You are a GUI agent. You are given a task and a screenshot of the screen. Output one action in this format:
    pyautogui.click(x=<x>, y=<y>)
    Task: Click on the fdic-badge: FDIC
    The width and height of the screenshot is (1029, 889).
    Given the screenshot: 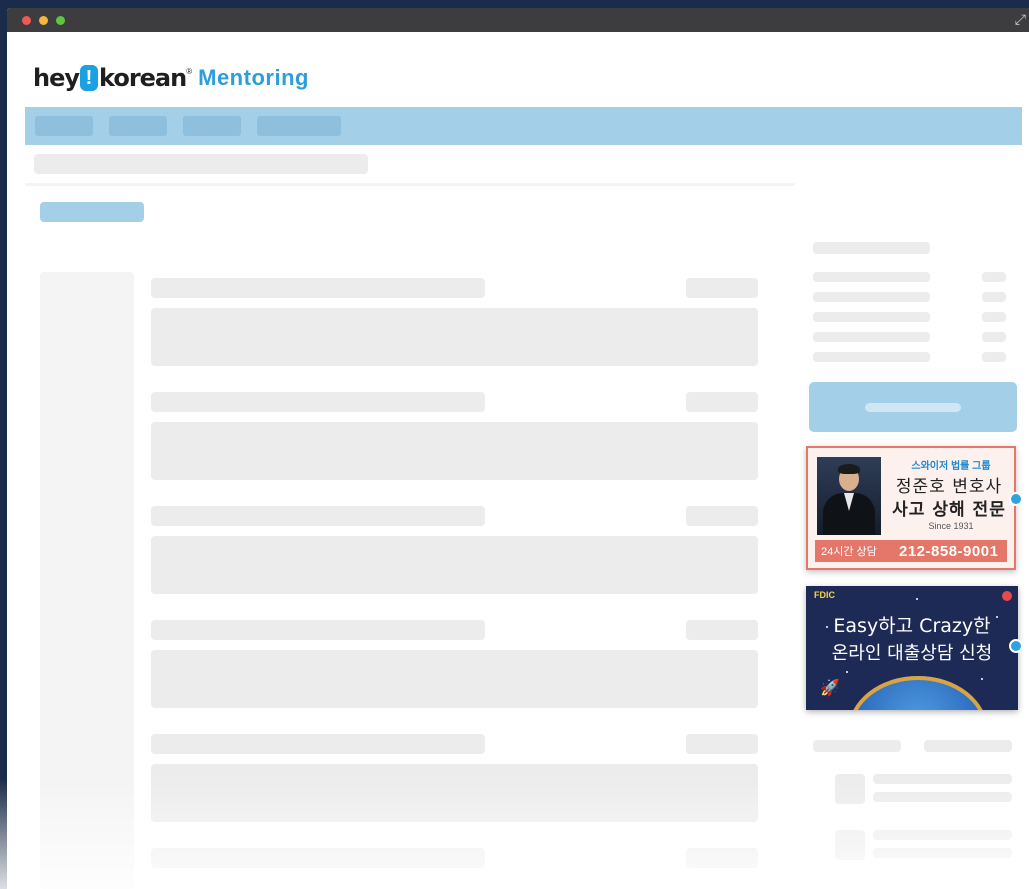 What is the action you would take?
    pyautogui.click(x=824, y=595)
    